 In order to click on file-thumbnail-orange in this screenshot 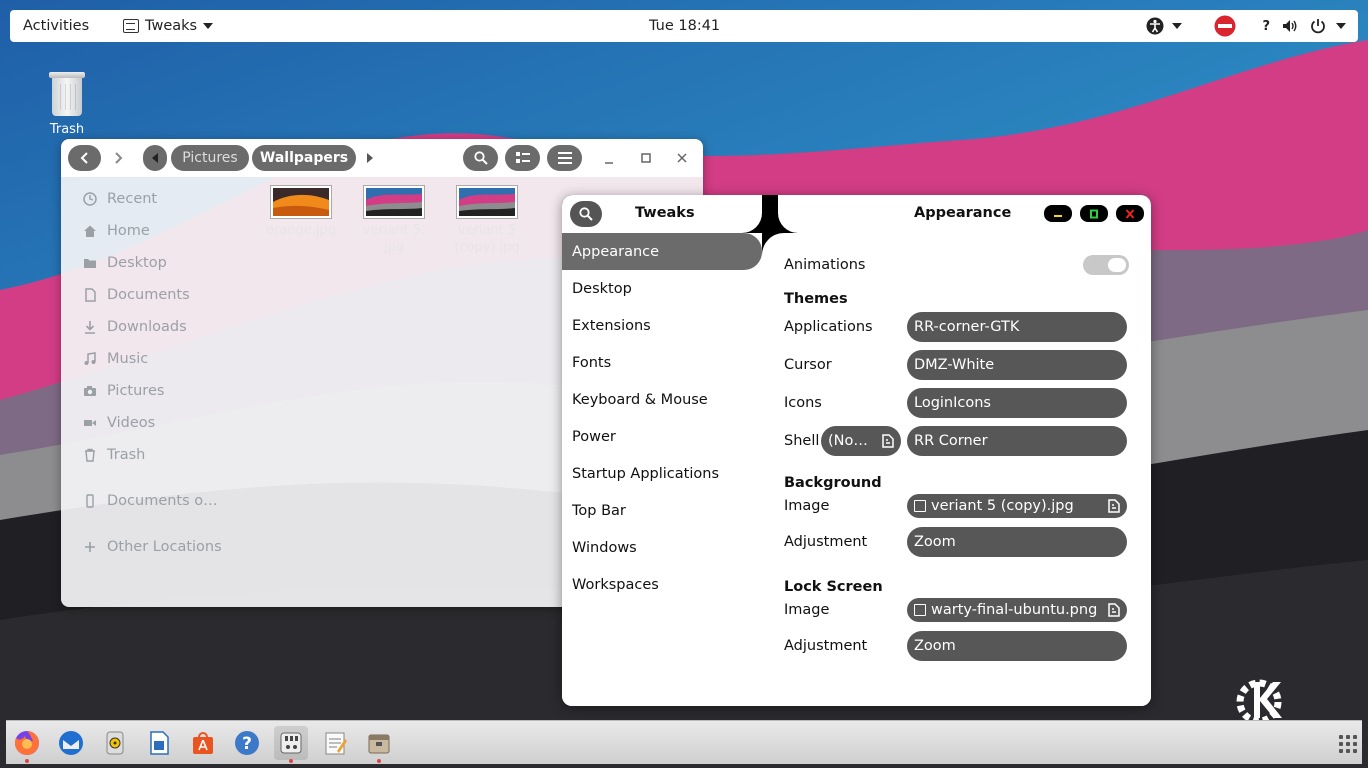, I will do `click(301, 202)`.